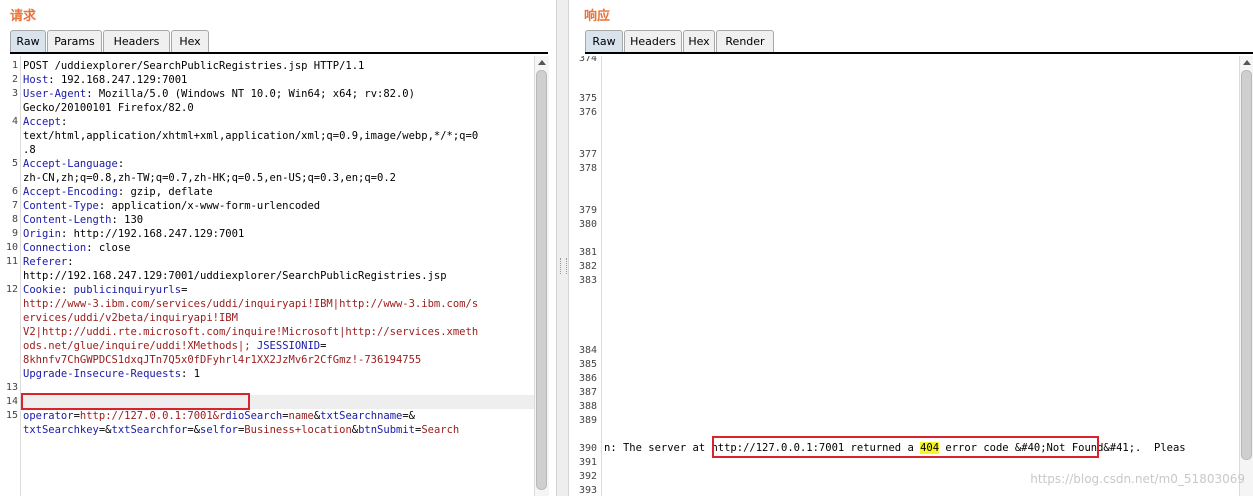 This screenshot has width=1253, height=496. Describe the element at coordinates (14, 233) in the screenshot. I see `line-number: 9` at that location.